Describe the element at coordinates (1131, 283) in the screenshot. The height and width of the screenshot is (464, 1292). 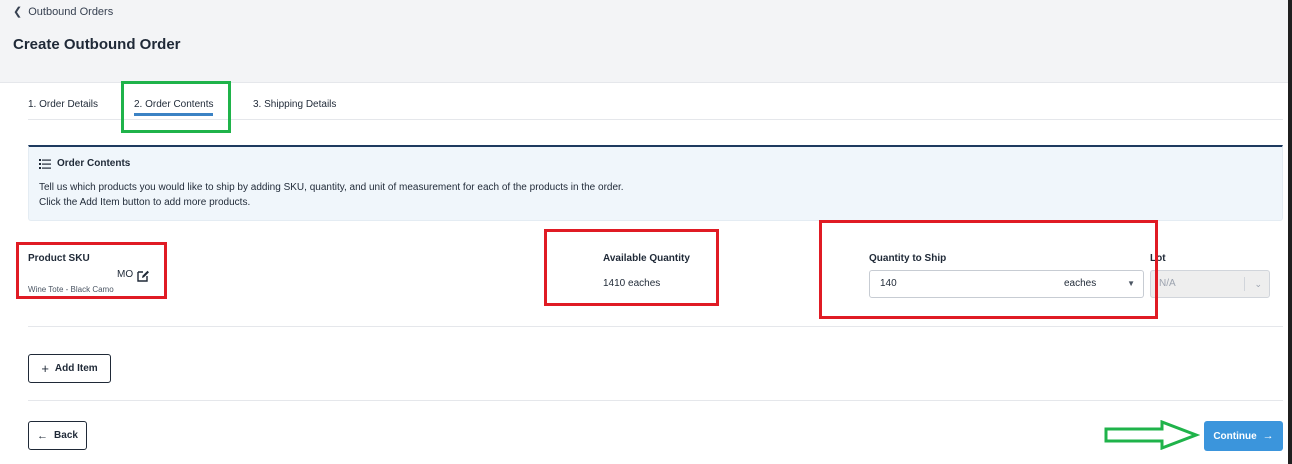
I see `caret-down-icon: ▼` at that location.